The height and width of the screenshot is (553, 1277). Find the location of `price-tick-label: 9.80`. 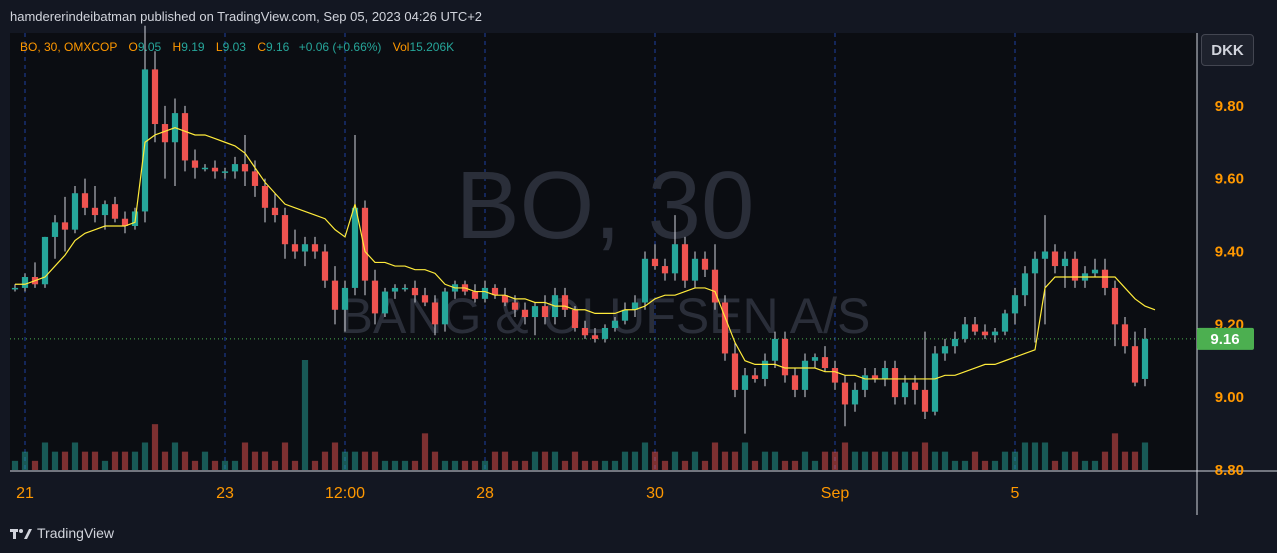

price-tick-label: 9.80 is located at coordinates (1229, 106).